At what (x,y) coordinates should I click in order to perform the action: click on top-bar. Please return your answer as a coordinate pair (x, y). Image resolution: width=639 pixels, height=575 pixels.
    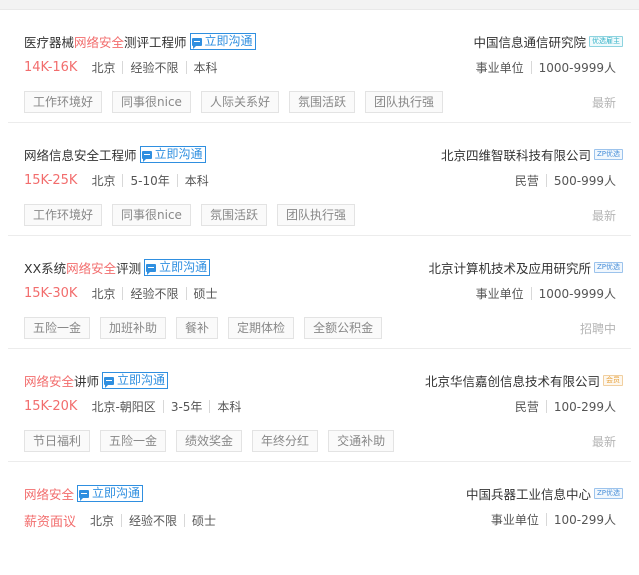
    Looking at the image, I should click on (319, 5).